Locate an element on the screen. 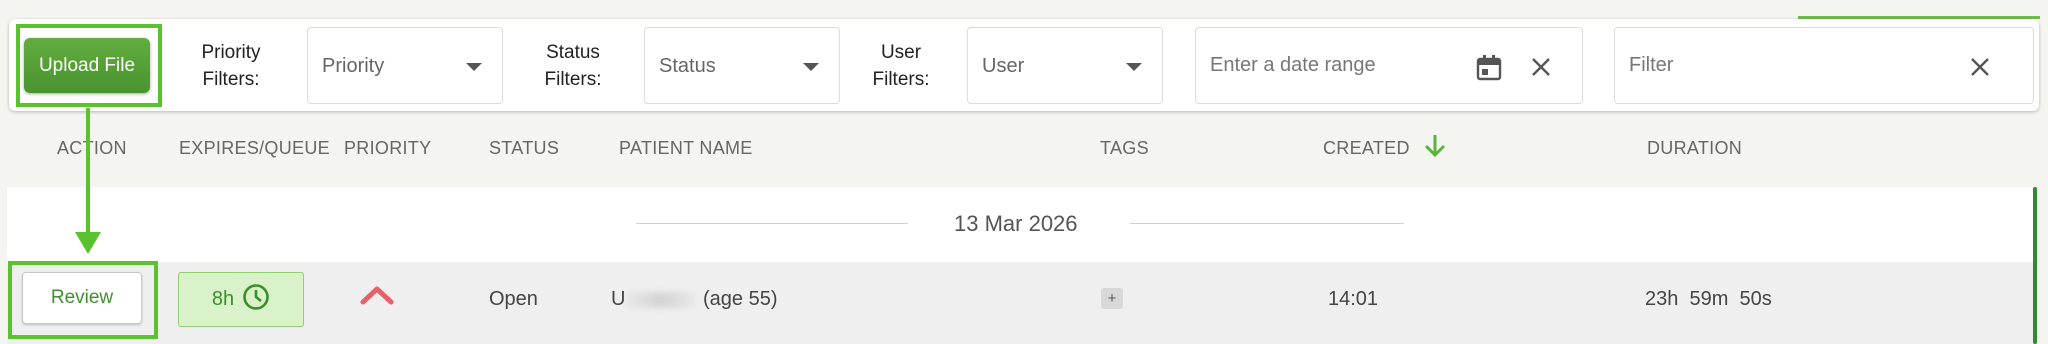  user-select: User is located at coordinates (1065, 65).